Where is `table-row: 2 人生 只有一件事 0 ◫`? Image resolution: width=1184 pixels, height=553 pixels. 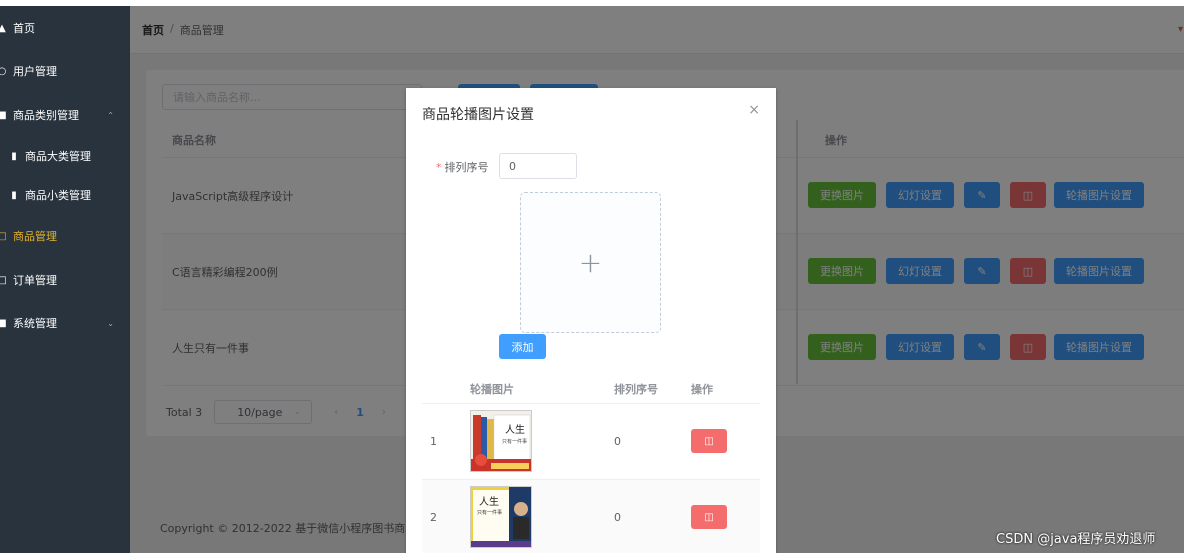
table-row: 2 人生 只有一件事 0 ◫ is located at coordinates (591, 516).